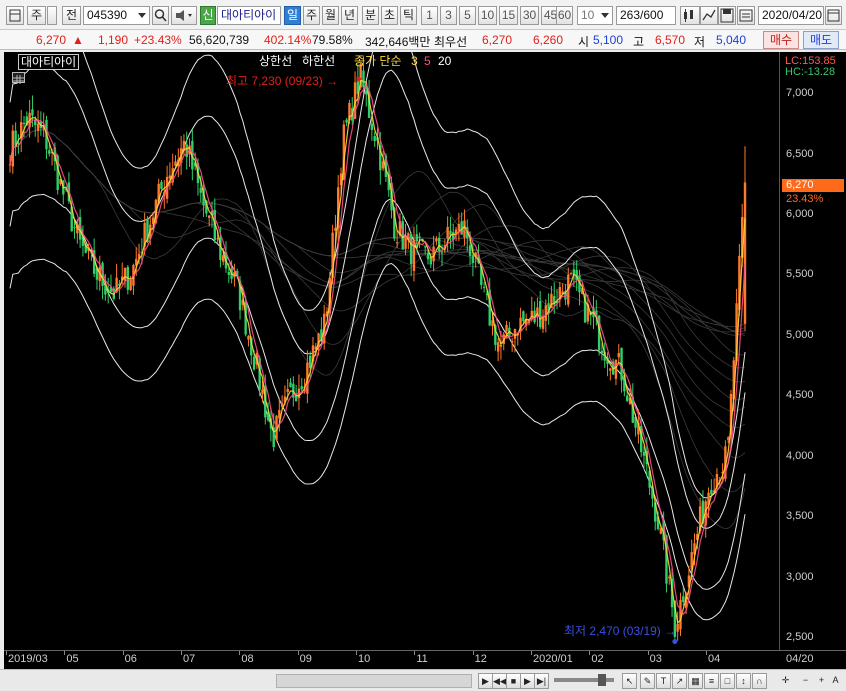  I want to click on minute-10-button: 10, so click(487, 15).